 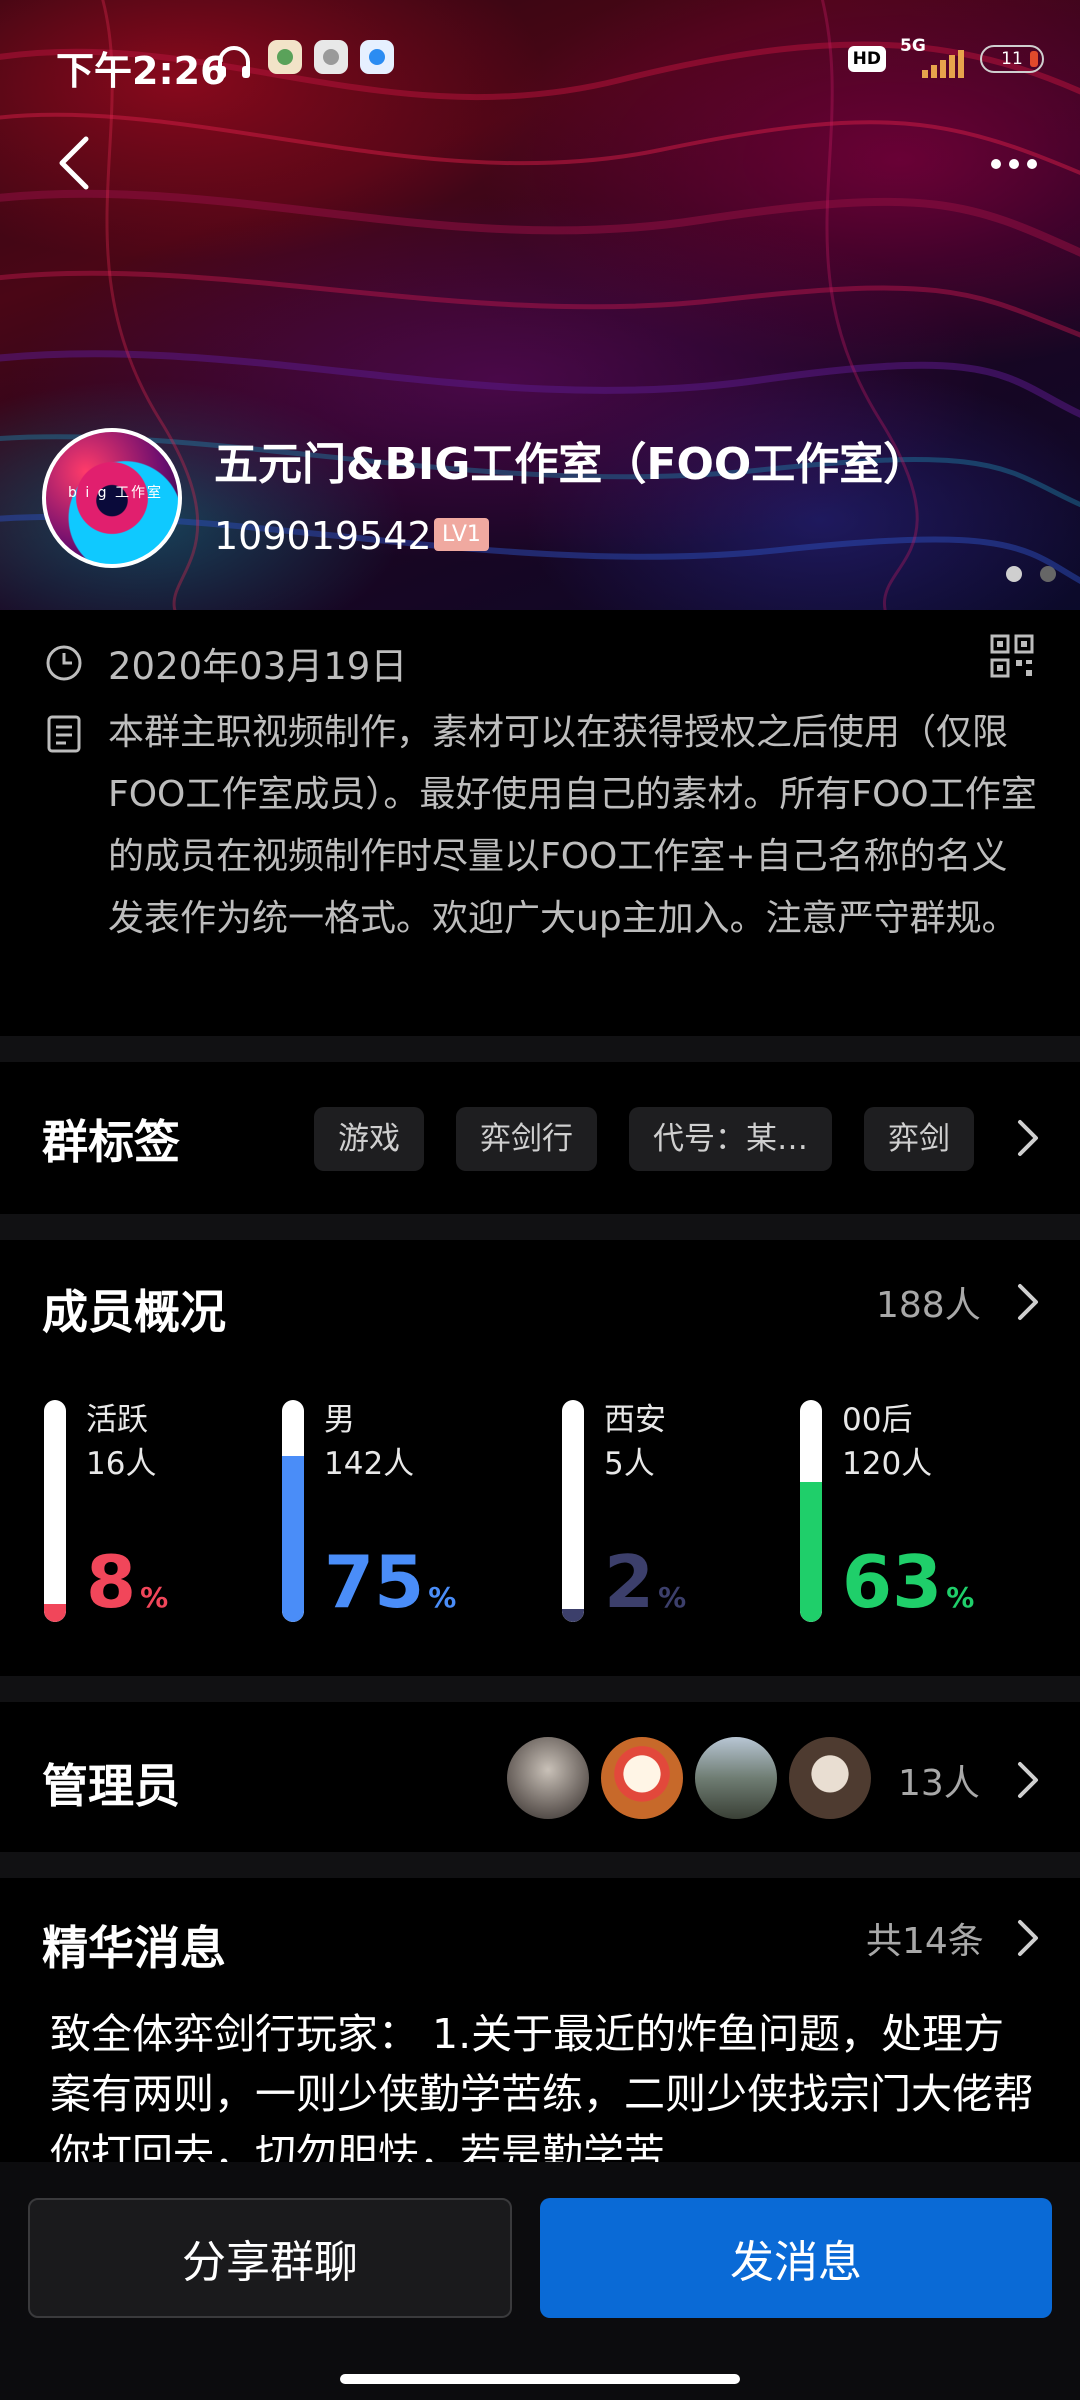 What do you see at coordinates (1012, 59) in the screenshot?
I see `battery-icon: 11` at bounding box center [1012, 59].